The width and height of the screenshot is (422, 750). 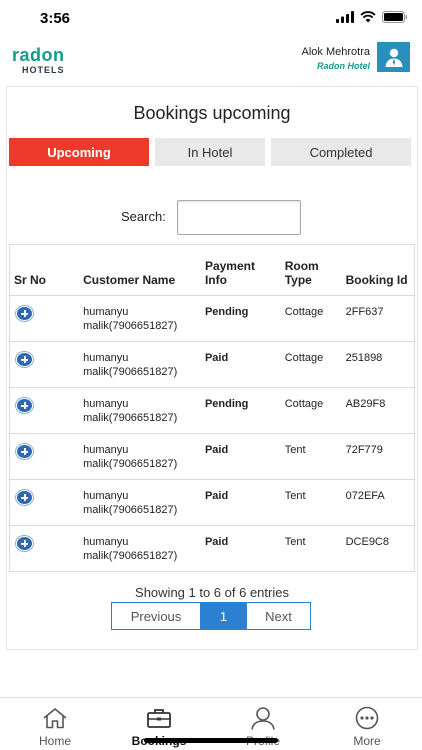 What do you see at coordinates (240, 270) in the screenshot?
I see `header-payment-info: Payment Info` at bounding box center [240, 270].